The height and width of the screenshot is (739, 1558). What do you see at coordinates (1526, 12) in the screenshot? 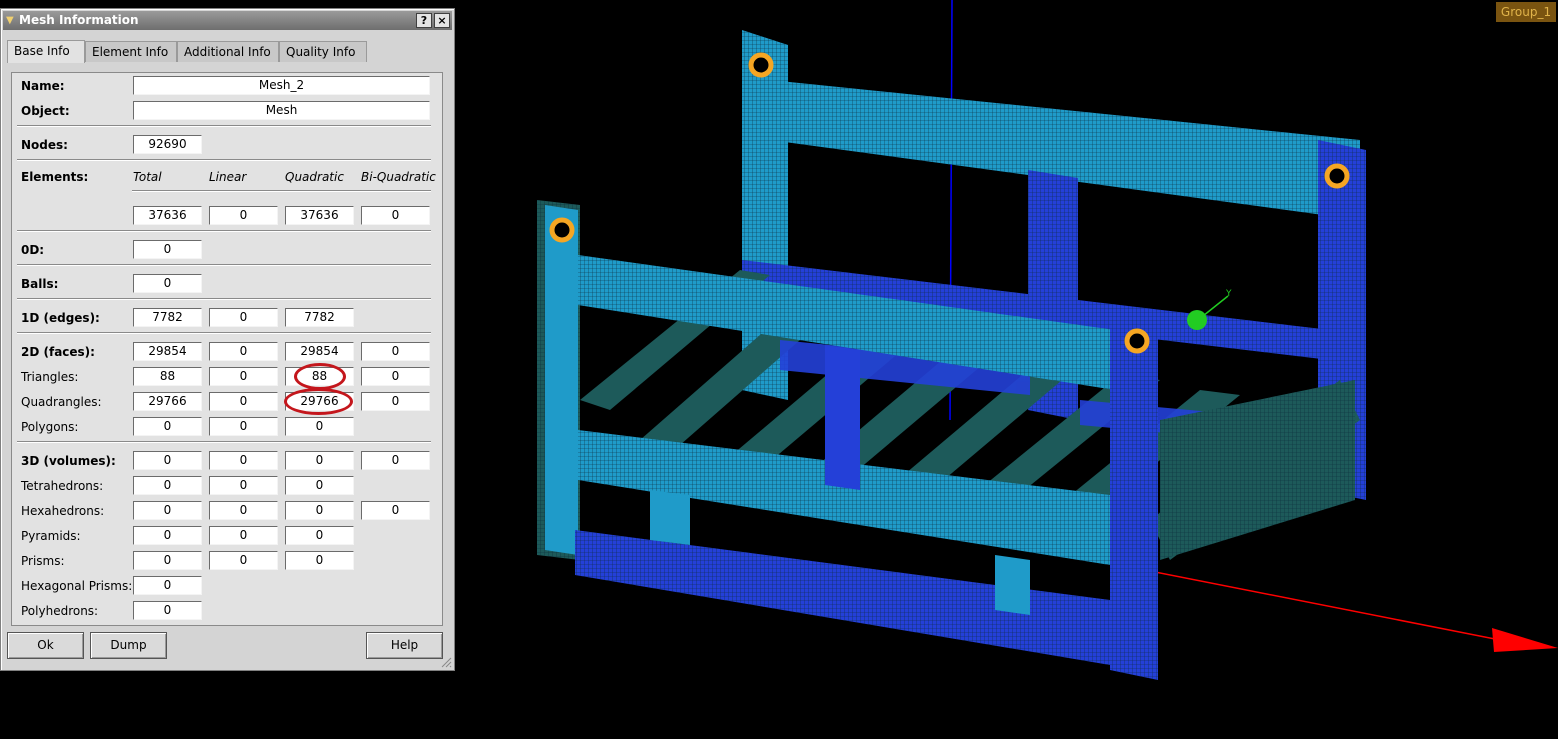
I see `group-label: Group_1` at bounding box center [1526, 12].